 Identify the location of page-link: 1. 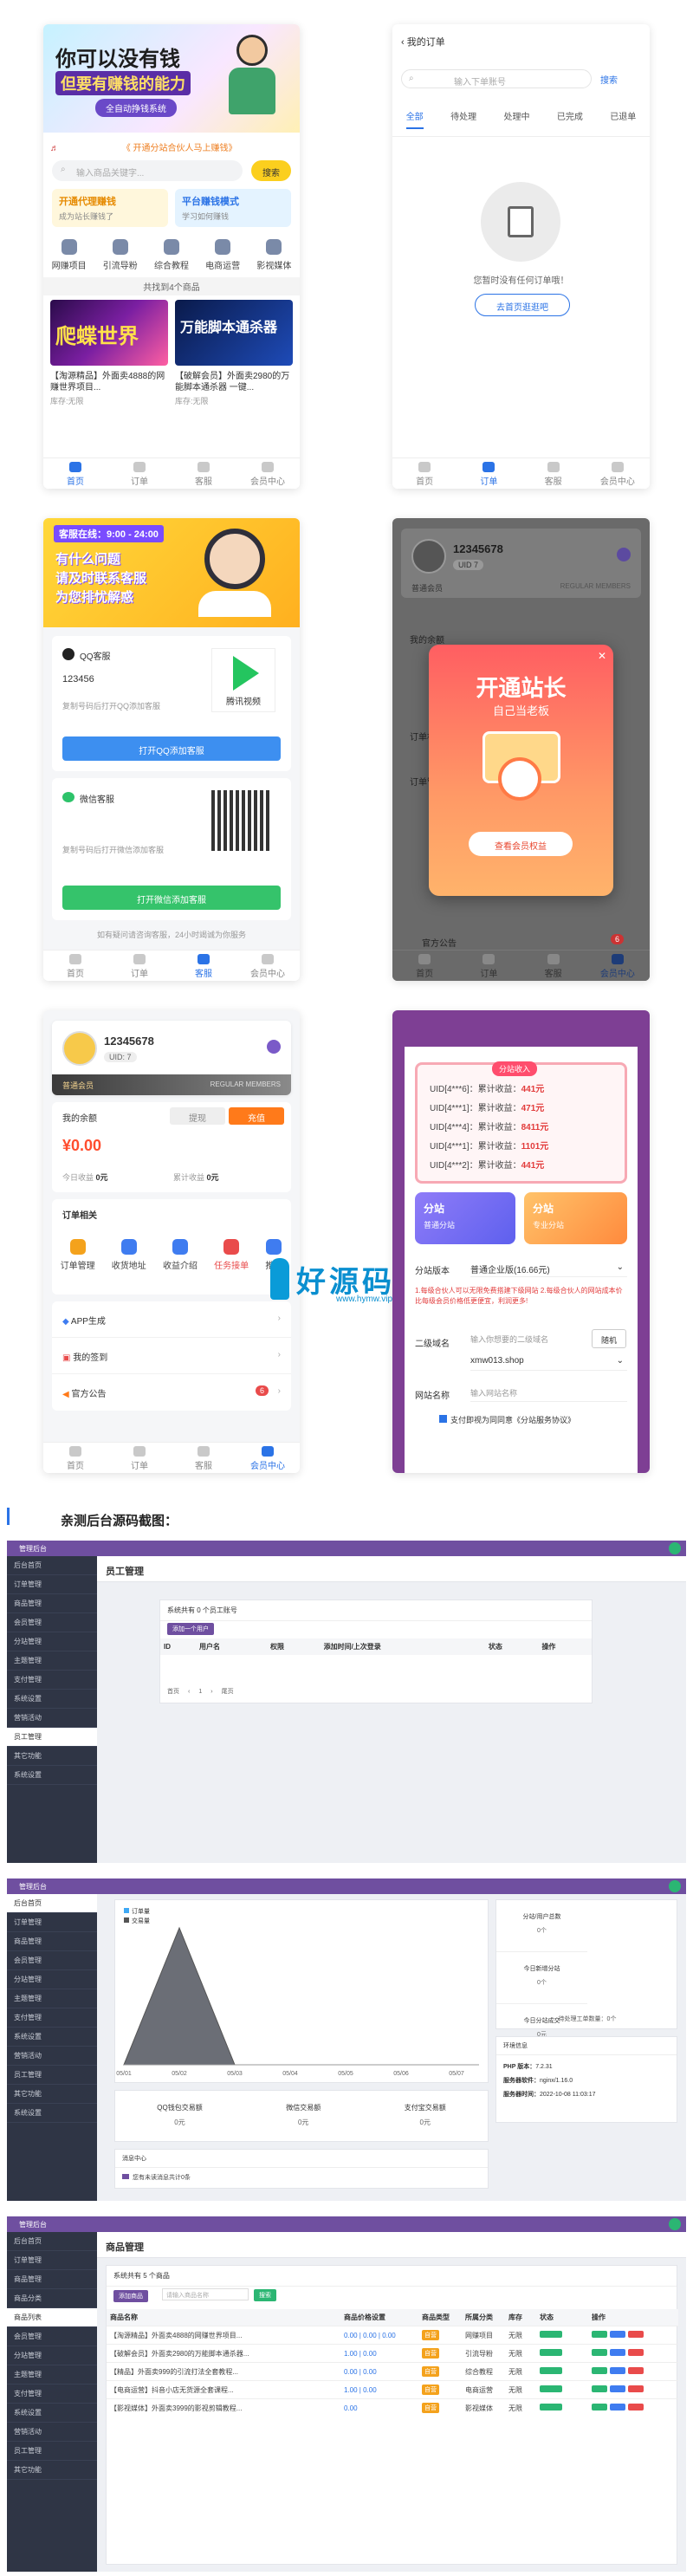
(200, 1692).